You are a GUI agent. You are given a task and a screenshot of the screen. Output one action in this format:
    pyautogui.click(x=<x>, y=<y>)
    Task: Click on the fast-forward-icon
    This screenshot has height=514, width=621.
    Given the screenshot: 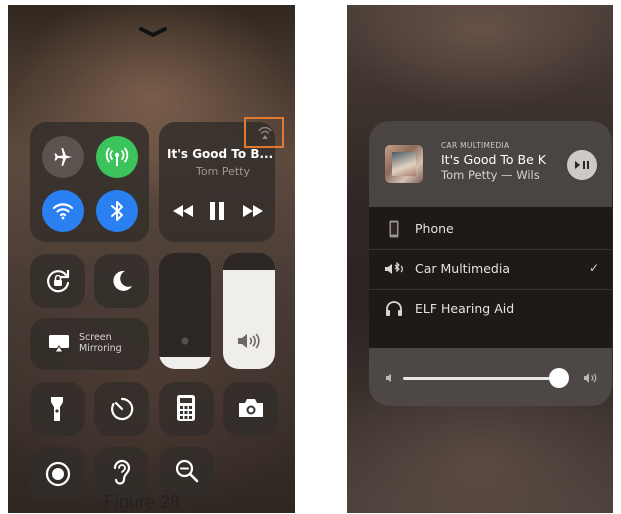 What is the action you would take?
    pyautogui.click(x=253, y=211)
    